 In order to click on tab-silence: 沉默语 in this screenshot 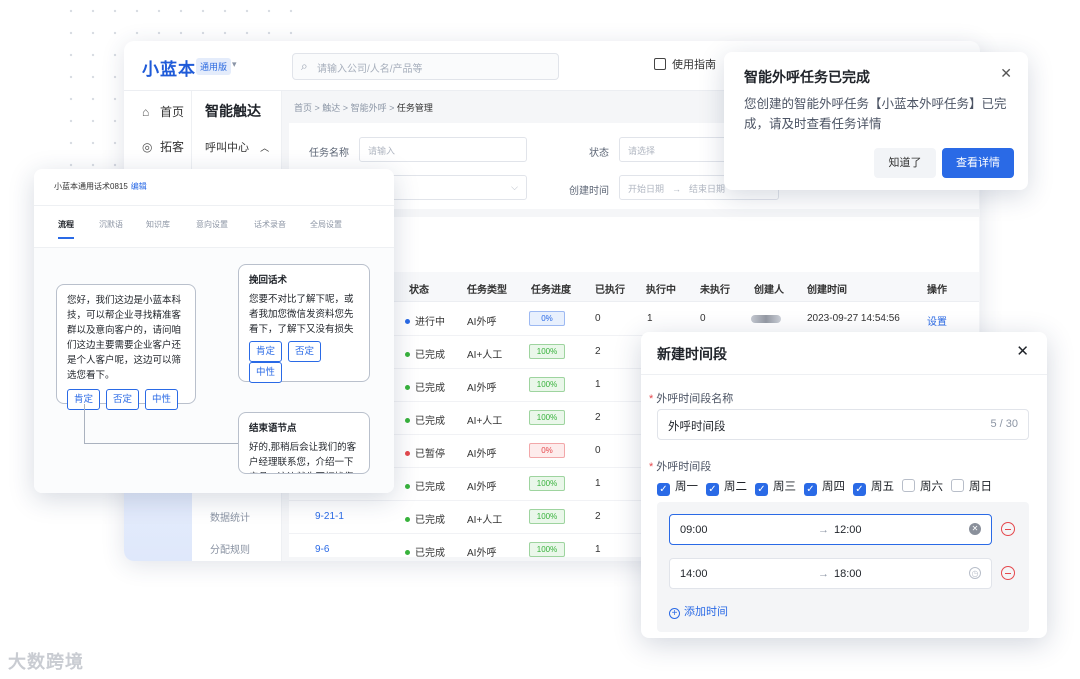, I will do `click(111, 224)`.